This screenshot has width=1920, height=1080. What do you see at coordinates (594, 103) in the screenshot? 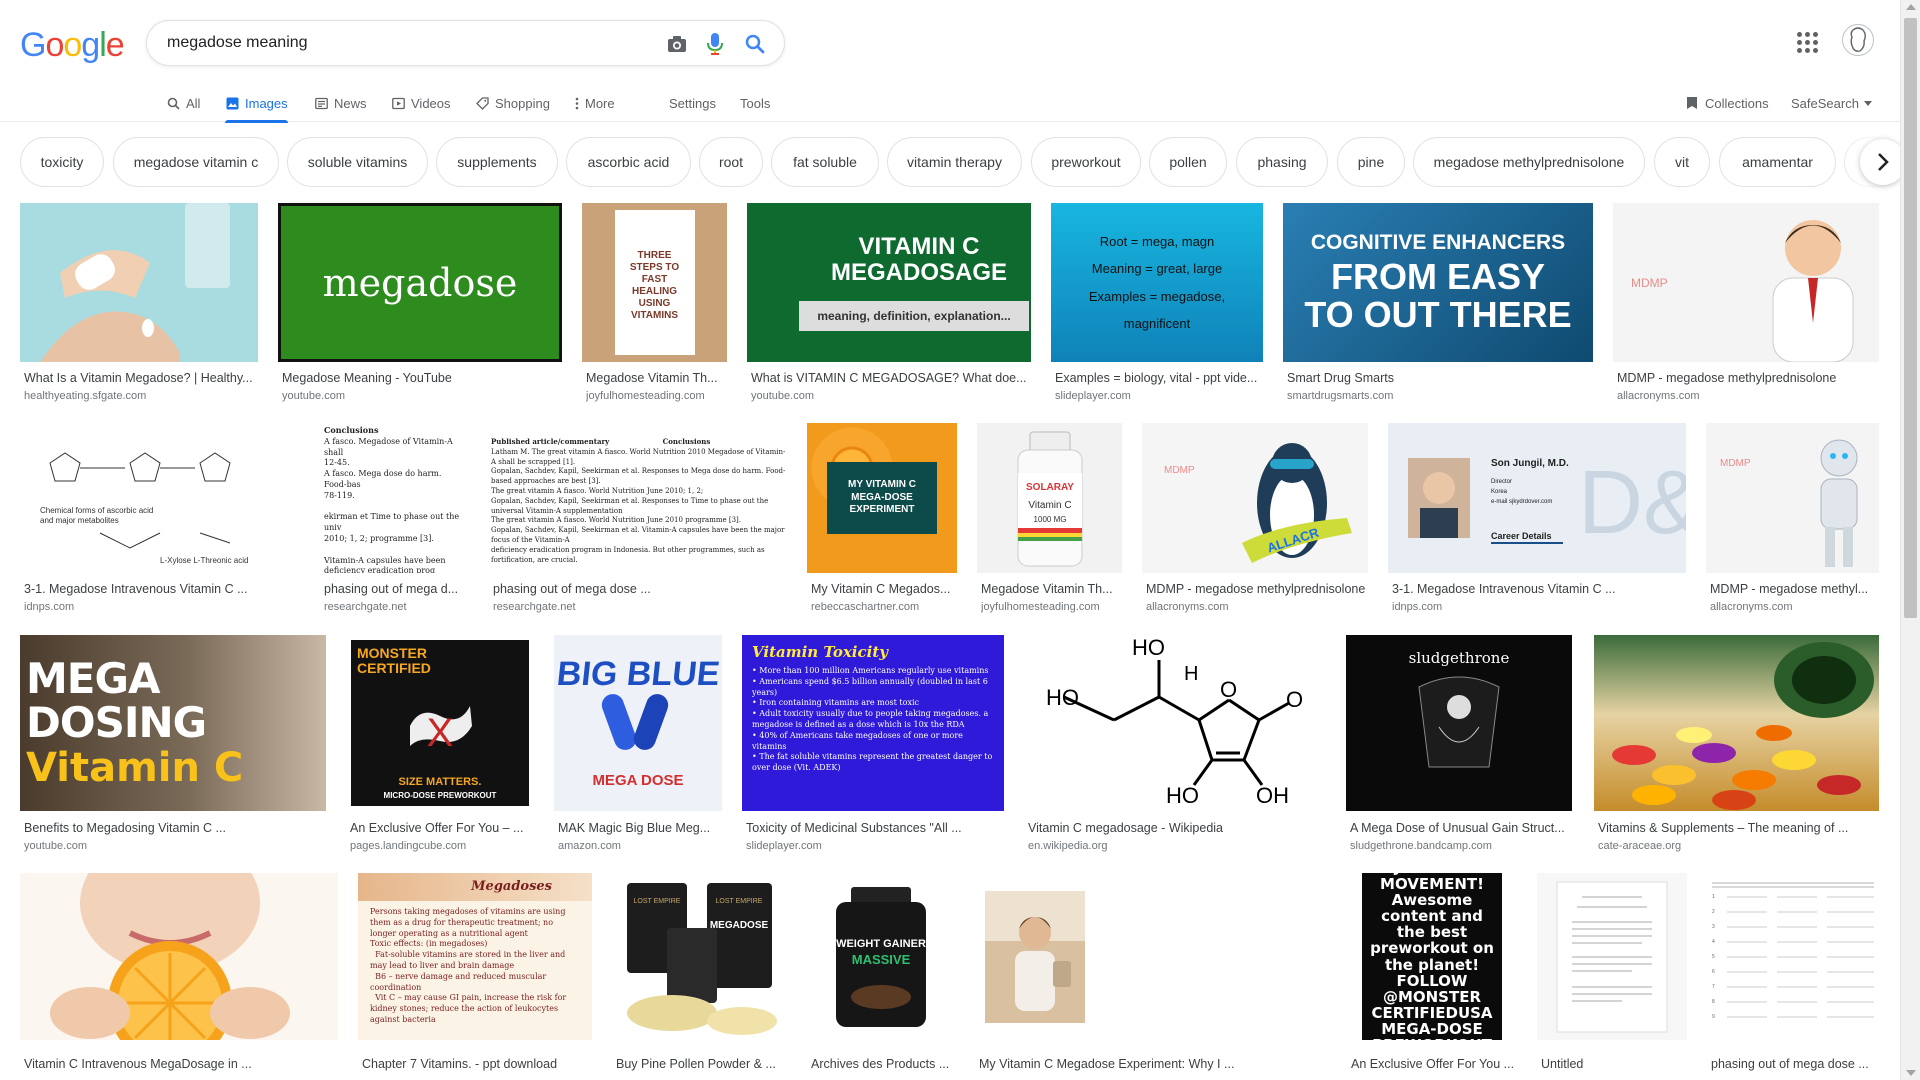
I see `tab-more: More` at bounding box center [594, 103].